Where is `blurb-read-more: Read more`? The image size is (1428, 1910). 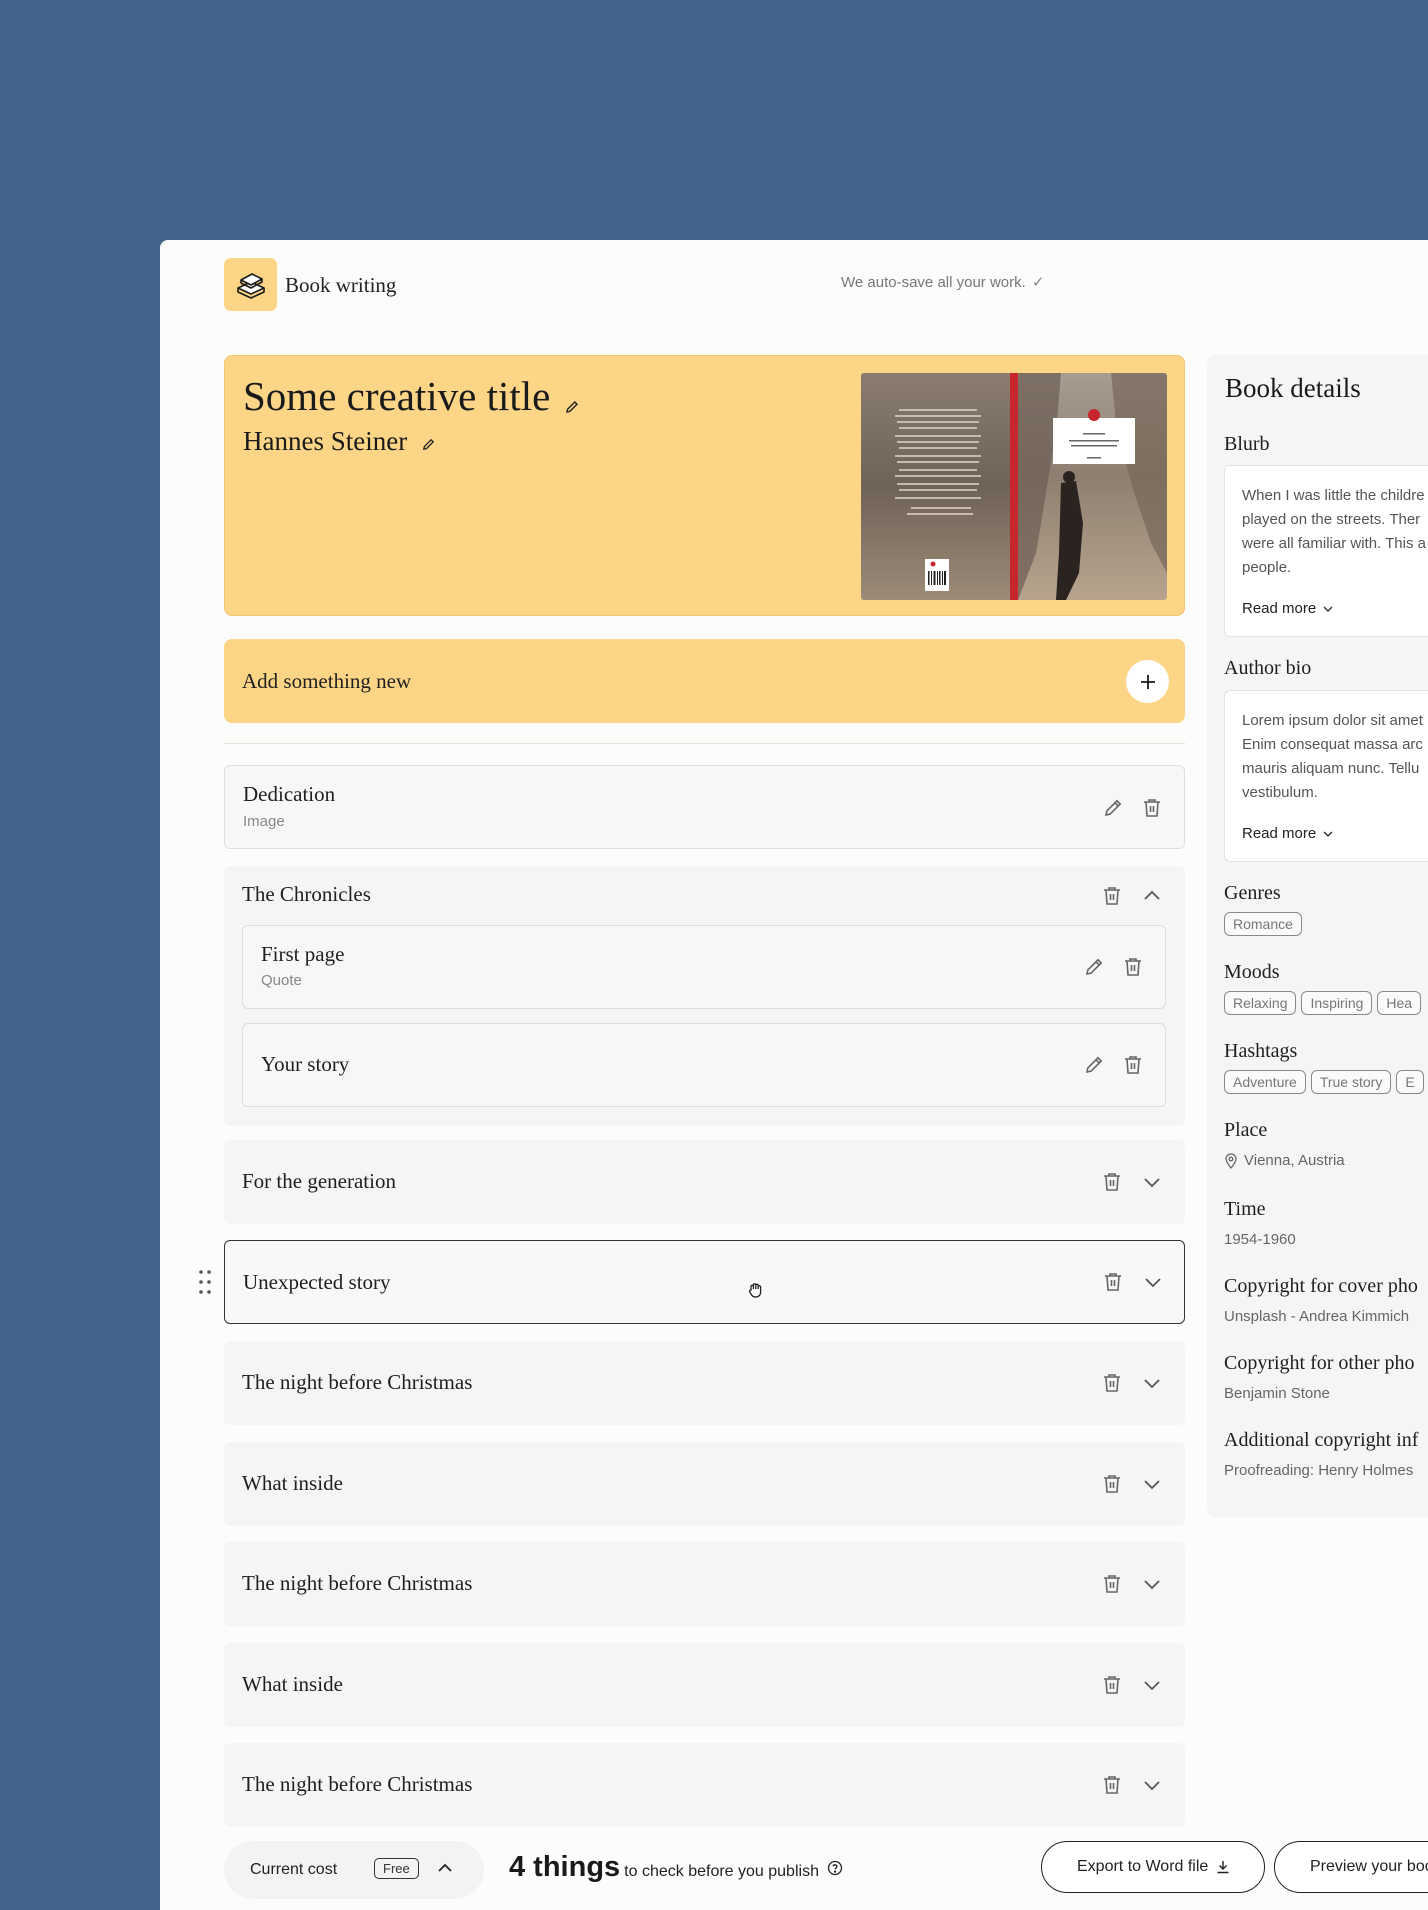
blurb-read-more: Read more is located at coordinates (1288, 608).